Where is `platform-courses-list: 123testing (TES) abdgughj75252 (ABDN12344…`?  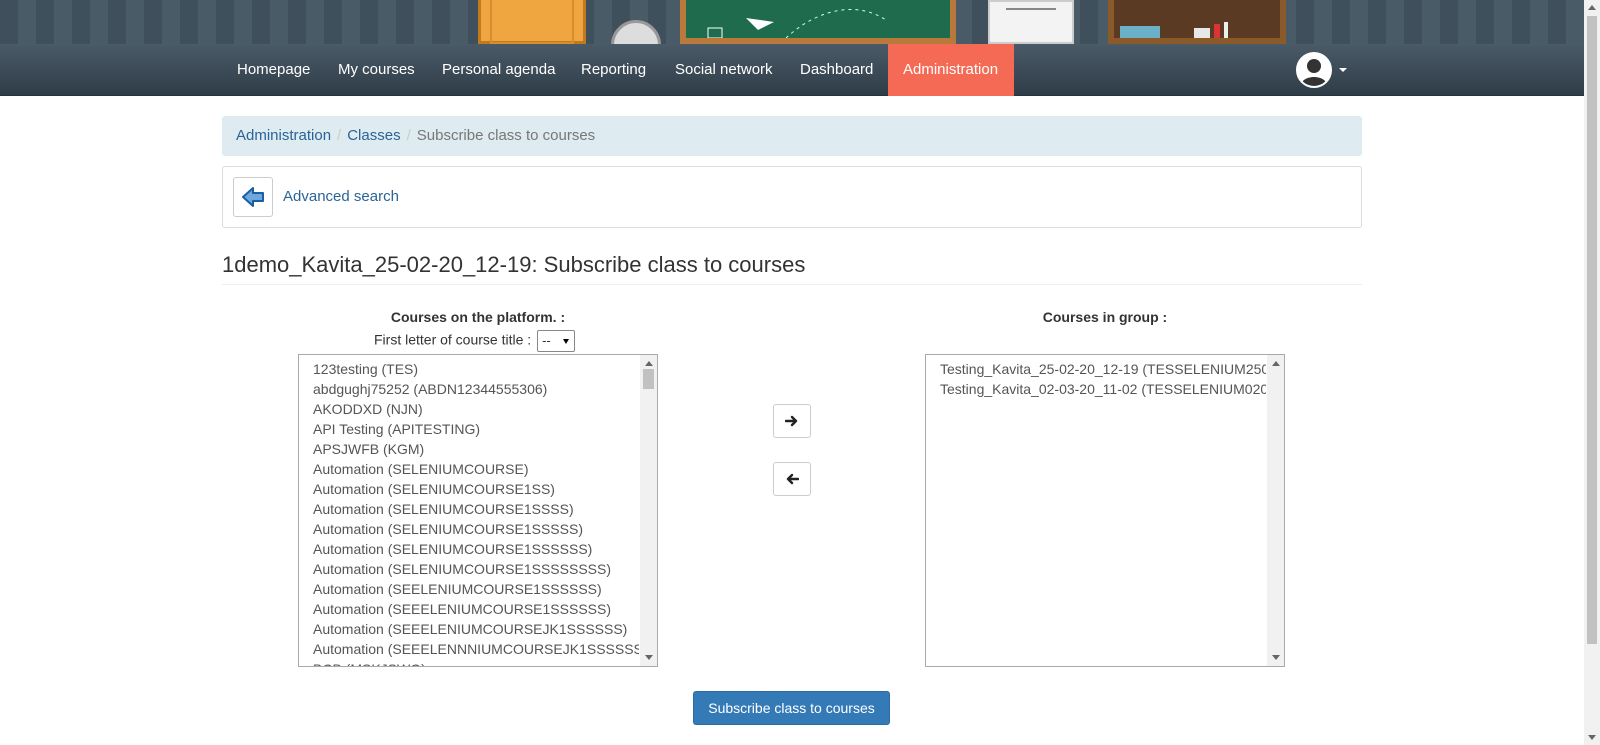 platform-courses-list: 123testing (TES) abdgughj75252 (ABDN12344… is located at coordinates (478, 510).